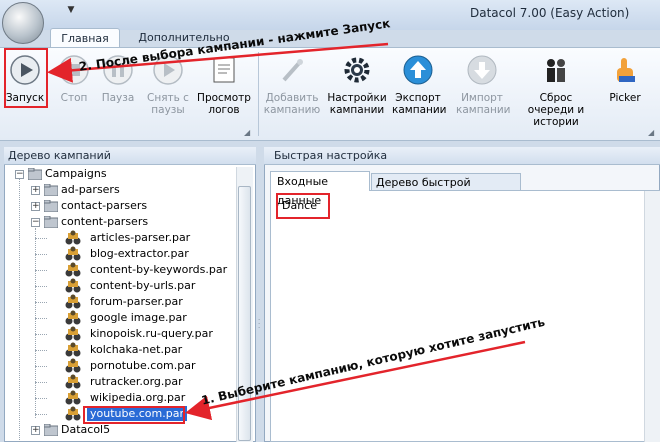 The image size is (660, 442). Describe the element at coordinates (134, 415) in the screenshot. I see `highlight-selected-campaign` at that location.